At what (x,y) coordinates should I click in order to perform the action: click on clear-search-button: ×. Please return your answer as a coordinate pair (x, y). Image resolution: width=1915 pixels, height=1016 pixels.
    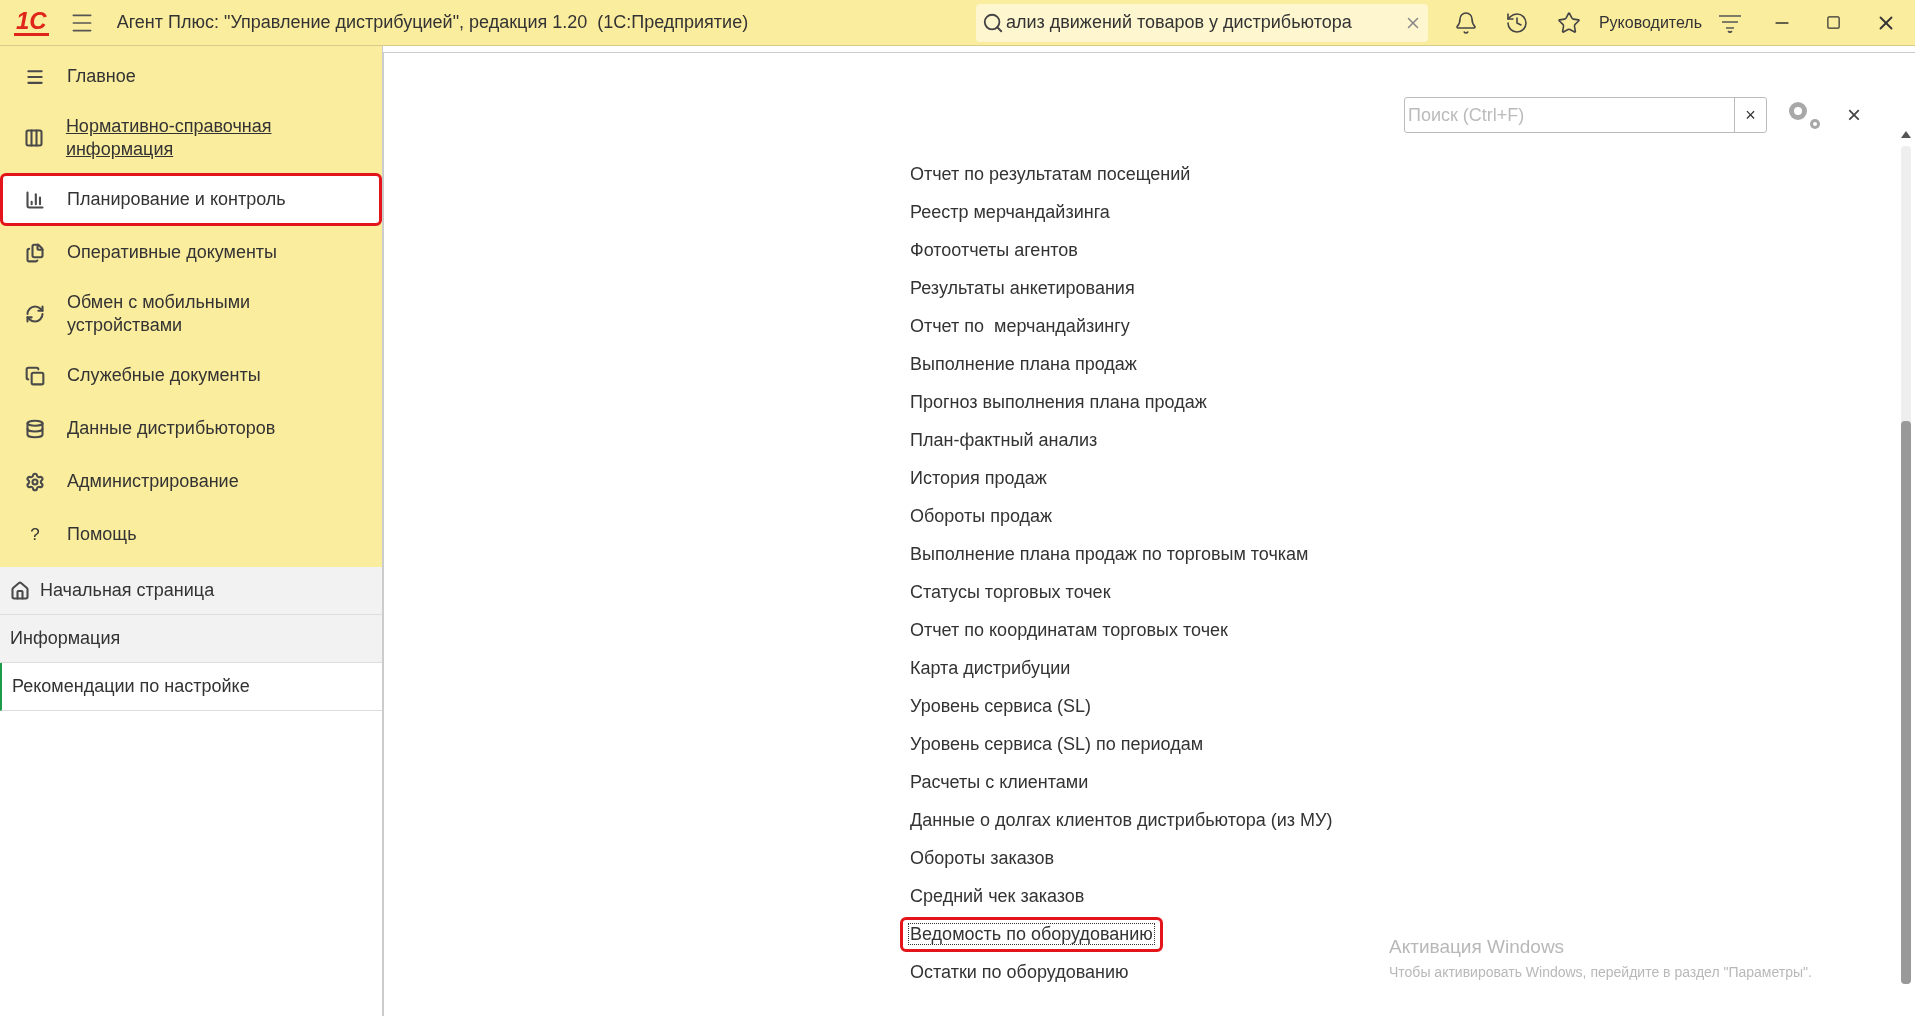
    Looking at the image, I should click on (1750, 115).